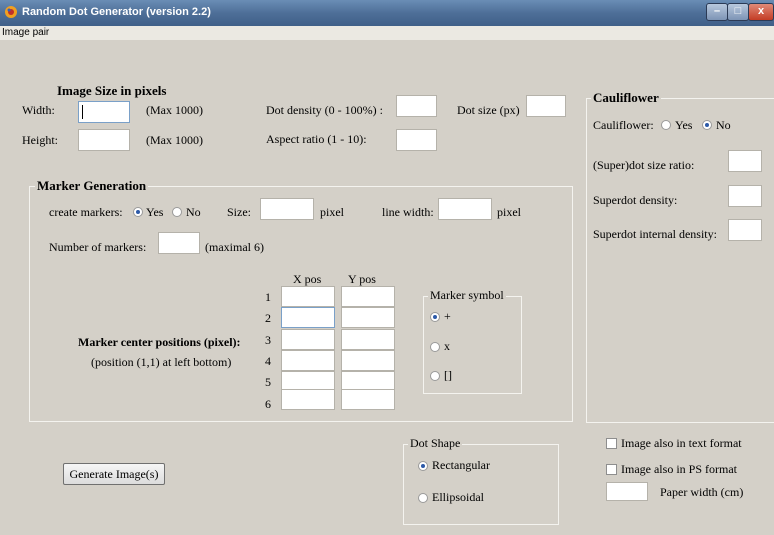  What do you see at coordinates (86, 212) in the screenshot?
I see `create-markers-label: create markers:` at bounding box center [86, 212].